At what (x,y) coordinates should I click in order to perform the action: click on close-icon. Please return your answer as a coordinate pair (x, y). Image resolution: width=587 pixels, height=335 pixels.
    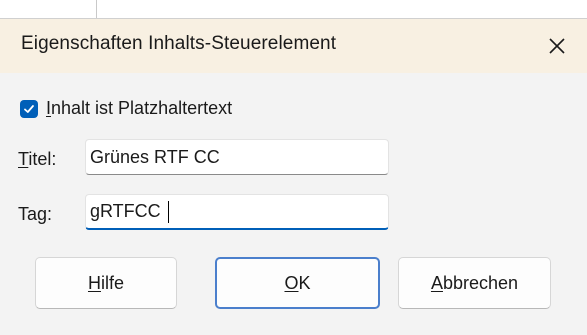
    Looking at the image, I should click on (557, 46).